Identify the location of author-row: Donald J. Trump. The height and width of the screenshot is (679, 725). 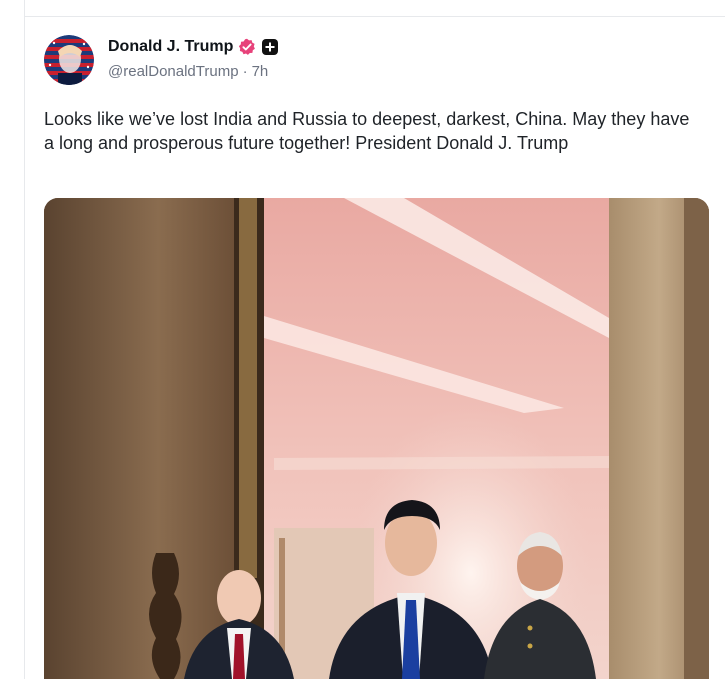
(193, 47).